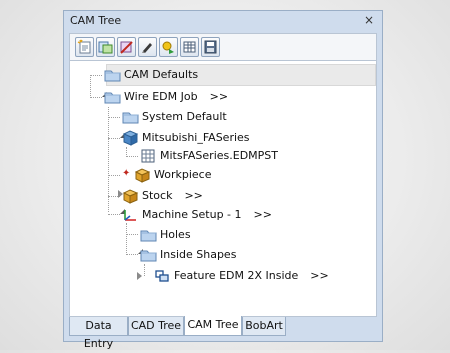 The image size is (450, 353). Describe the element at coordinates (105, 47) in the screenshot. I see `add-setup-icon` at that location.